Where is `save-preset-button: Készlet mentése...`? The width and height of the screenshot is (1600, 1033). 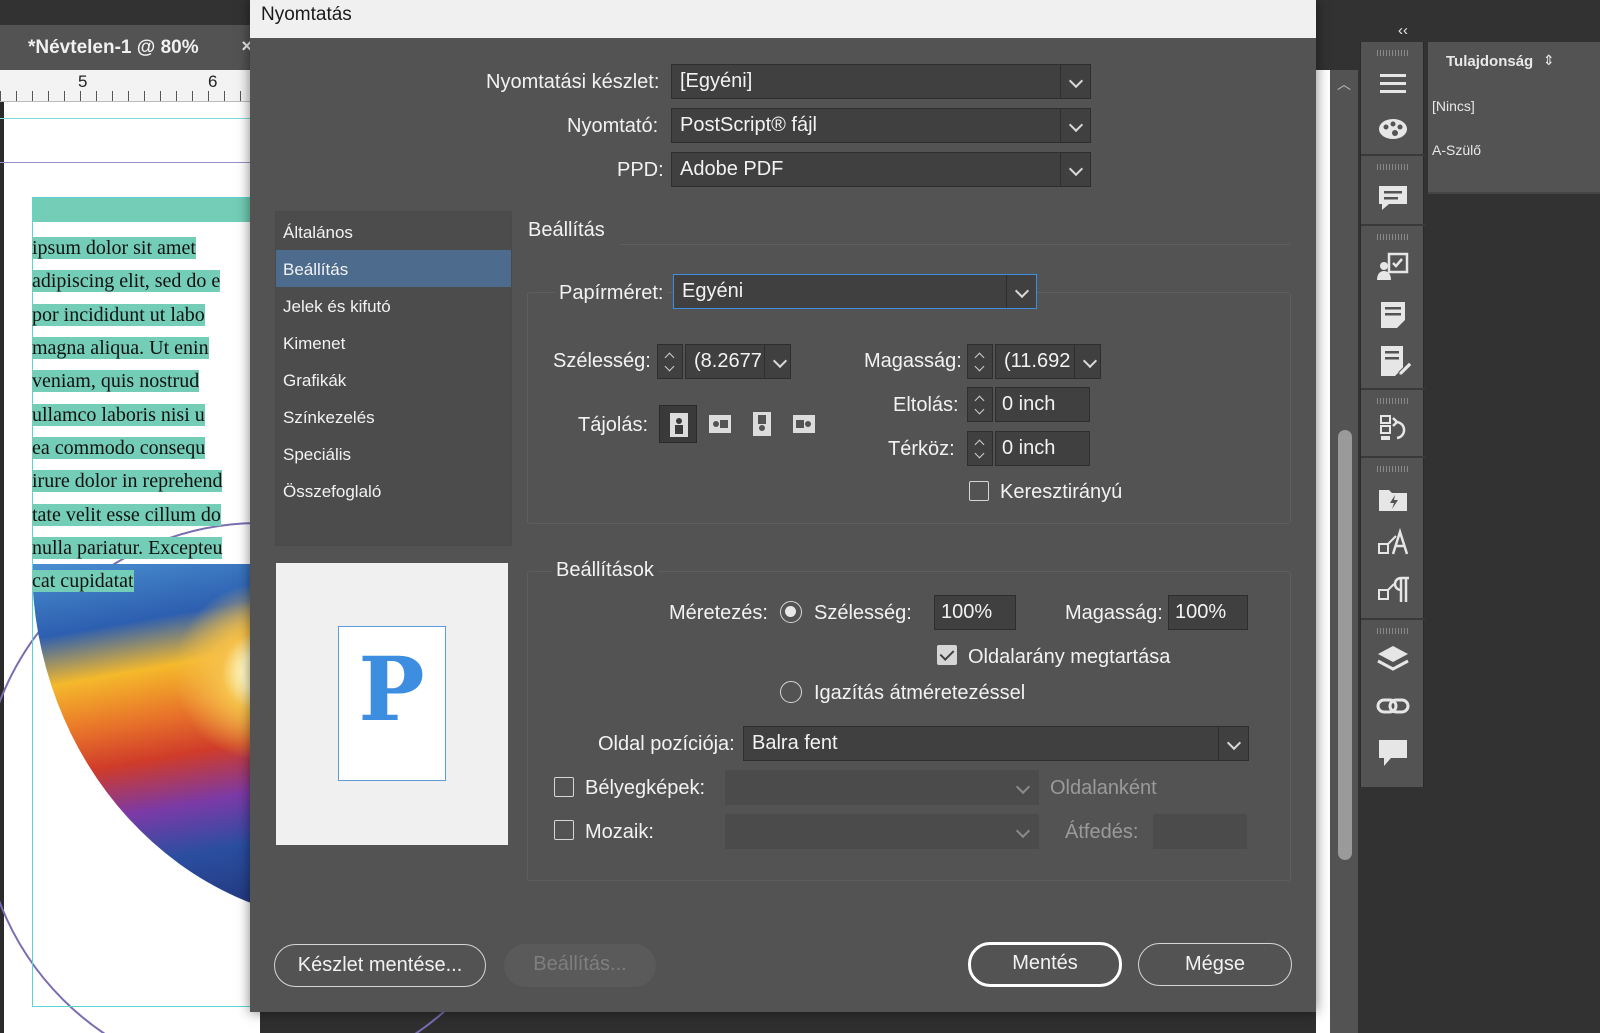
save-preset-button: Készlet mentése... is located at coordinates (380, 965).